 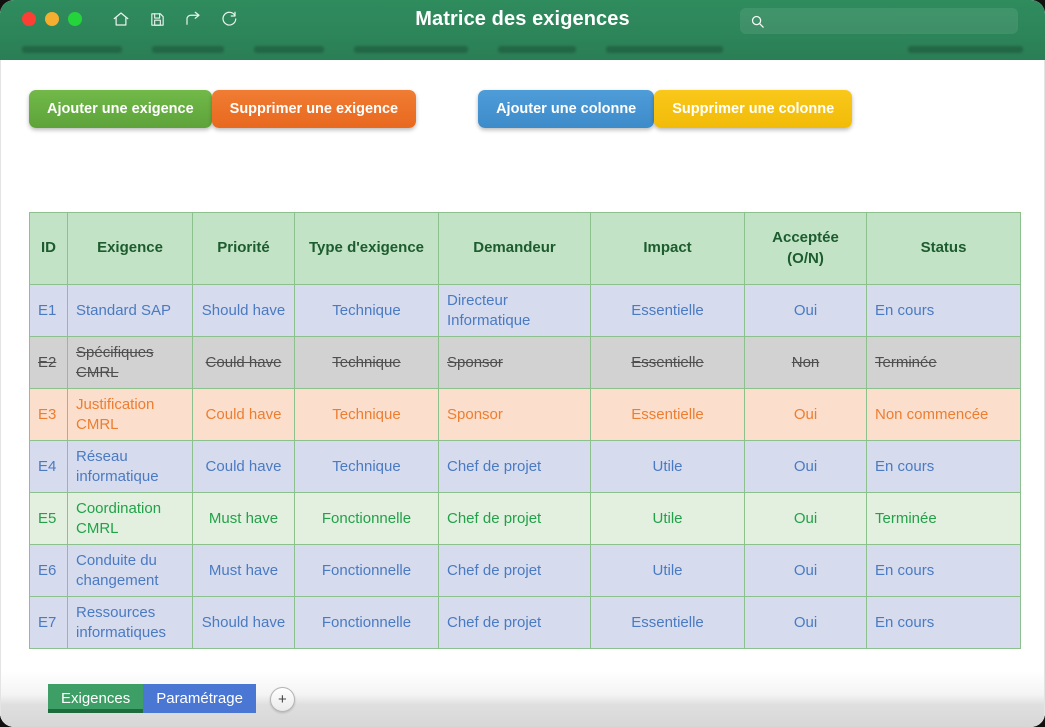 I want to click on cell-exigence: Standard SAP, so click(x=130, y=310).